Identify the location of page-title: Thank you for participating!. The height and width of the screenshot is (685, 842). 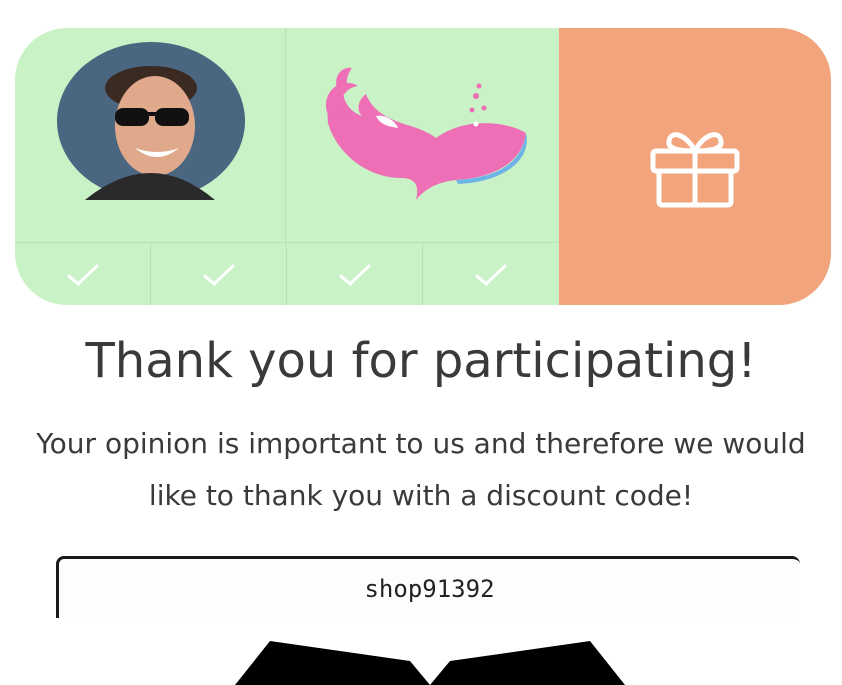
(421, 361).